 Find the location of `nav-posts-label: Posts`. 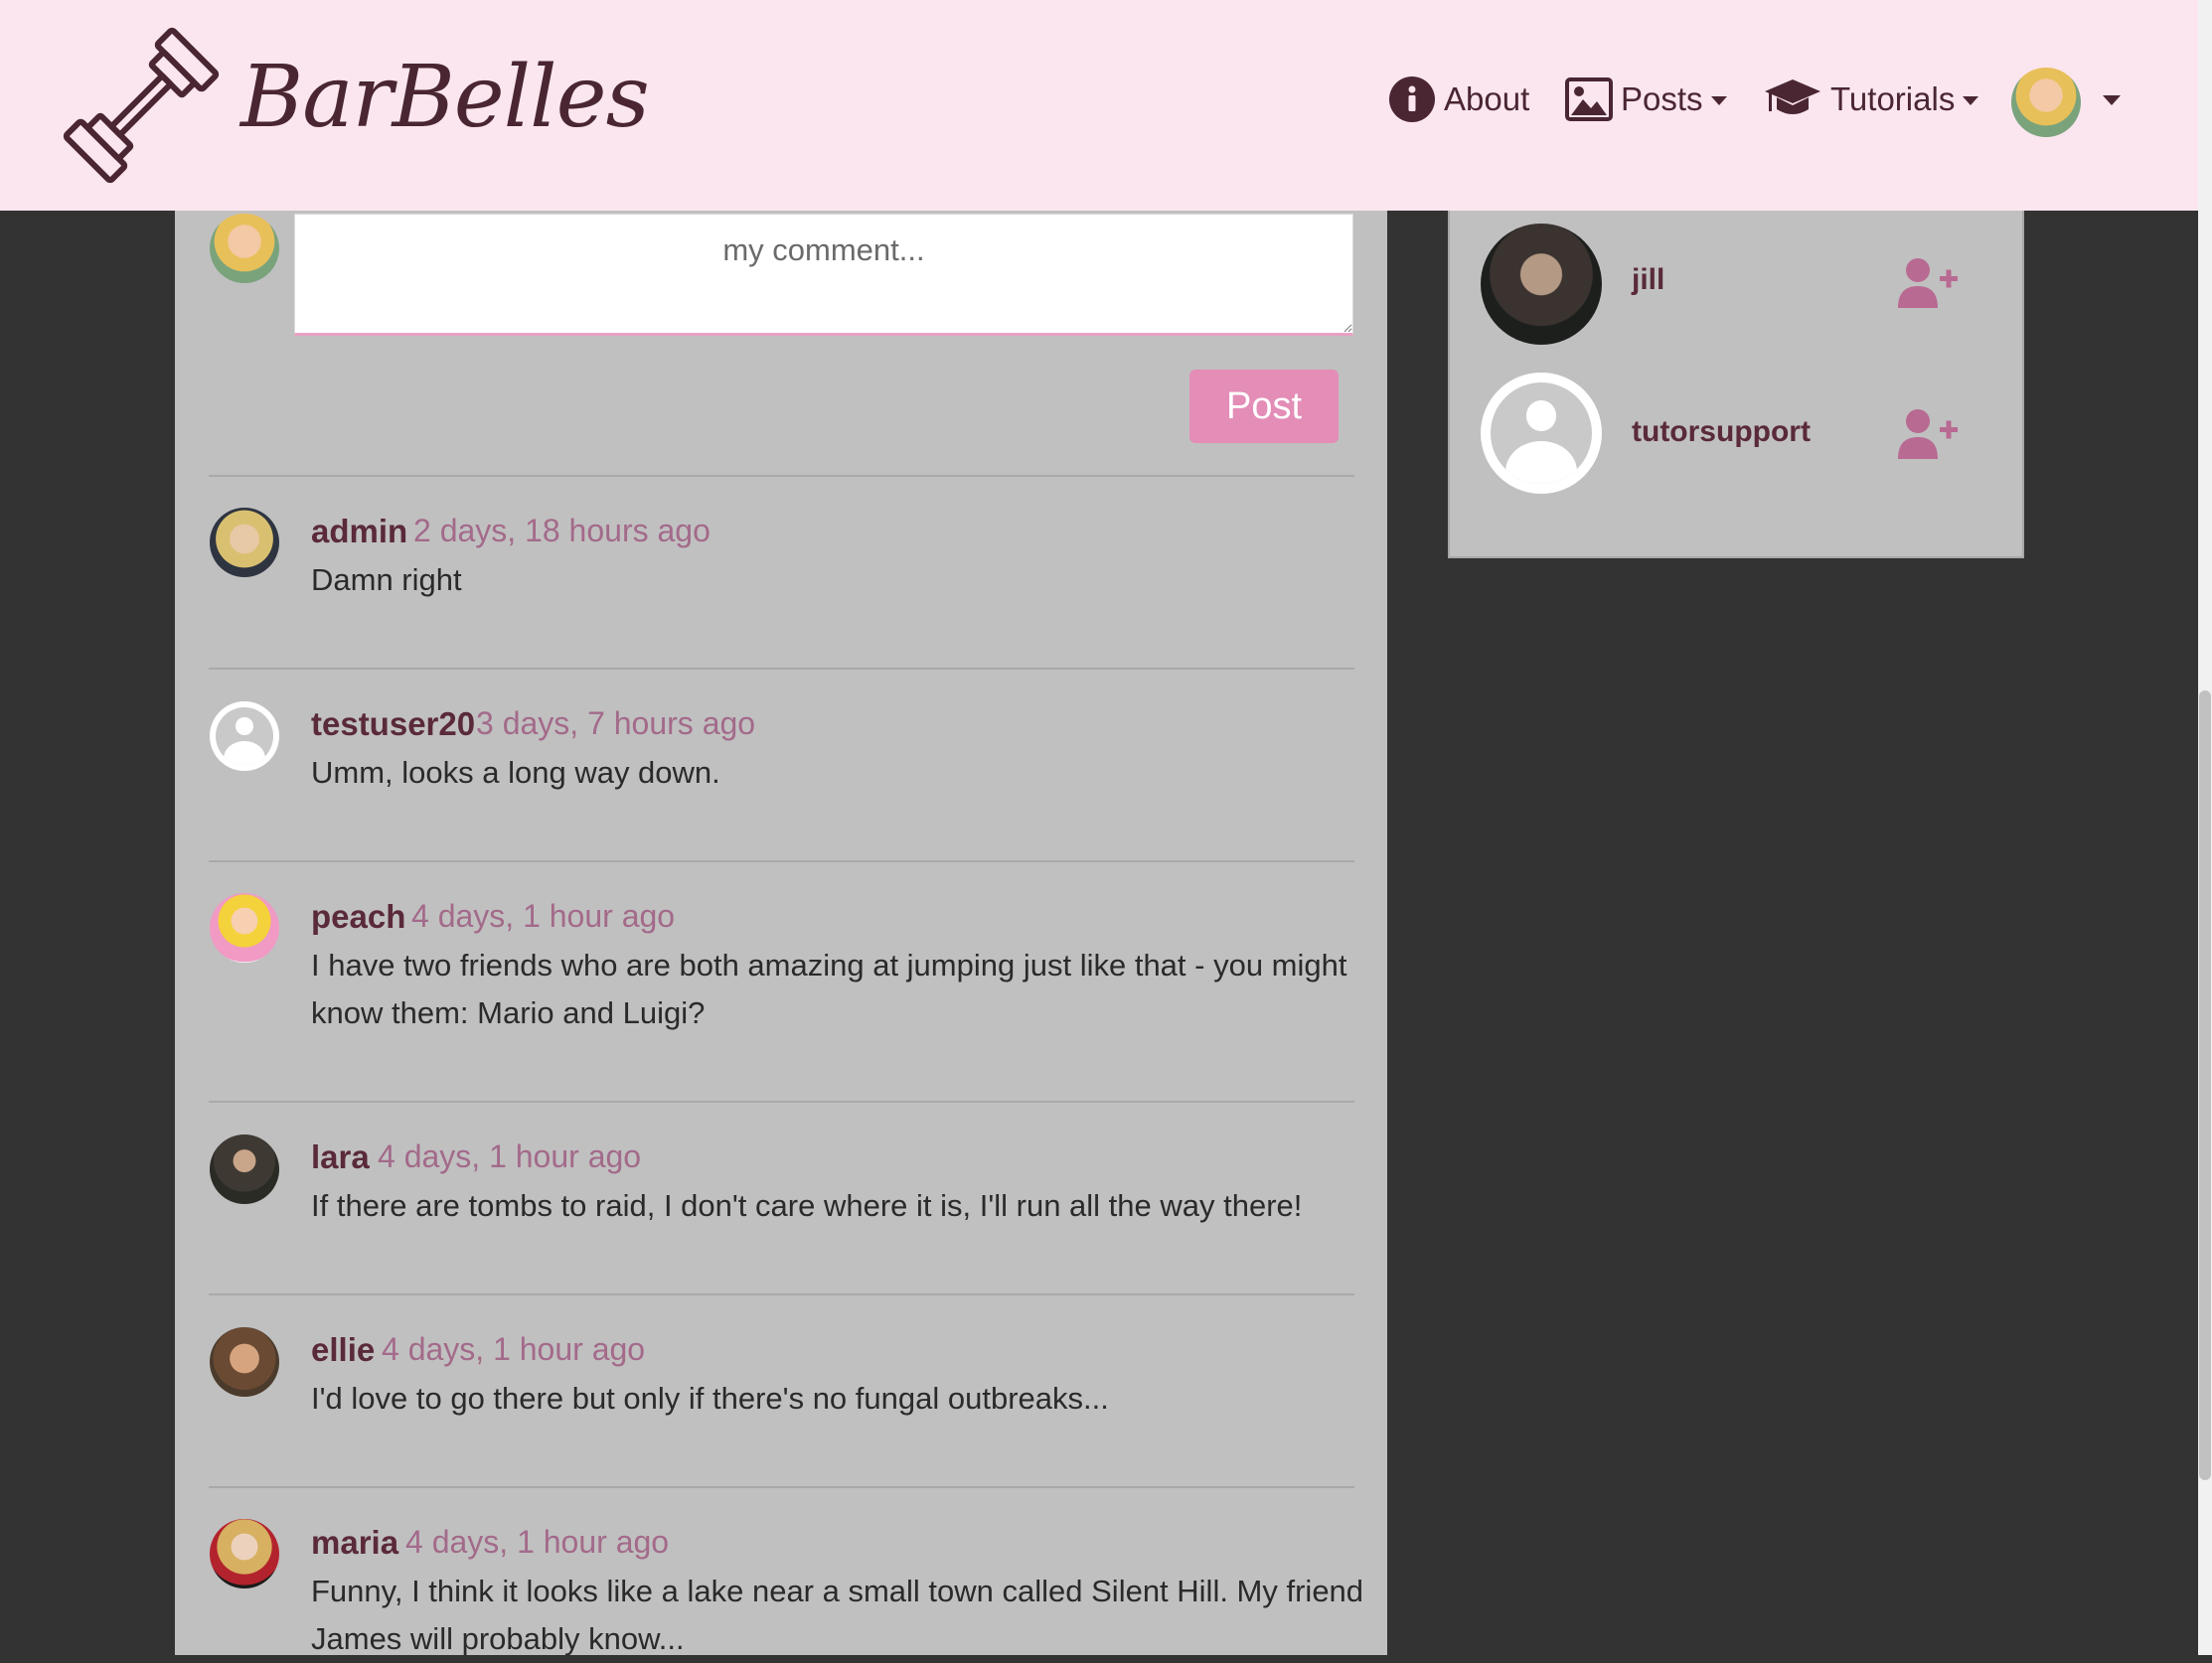

nav-posts-label: Posts is located at coordinates (1662, 99).